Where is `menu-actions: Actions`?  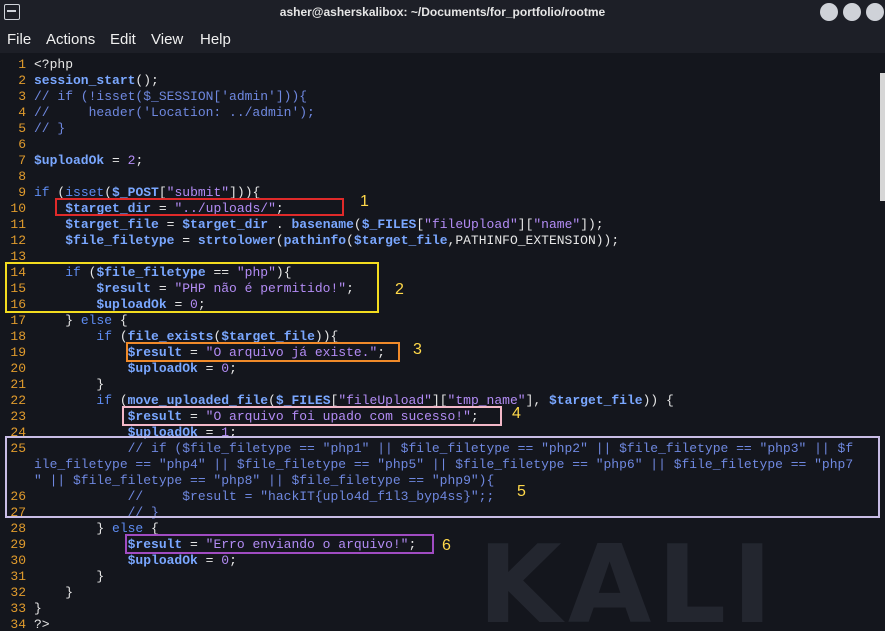 menu-actions: Actions is located at coordinates (70, 39).